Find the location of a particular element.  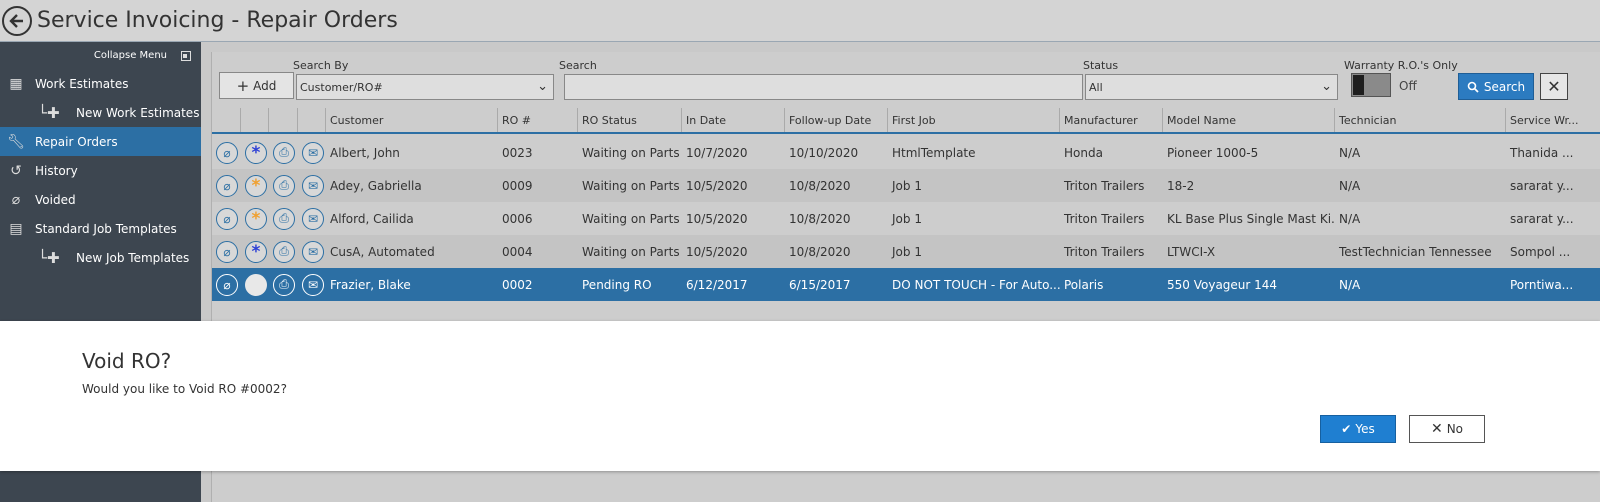

clear-search-button: ✕ is located at coordinates (1554, 86).